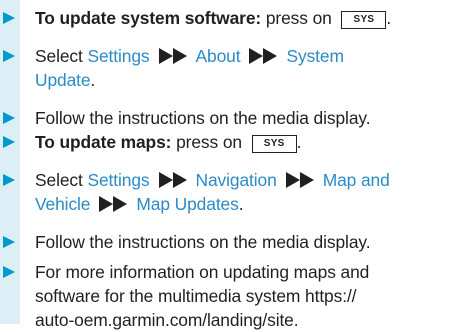 The image size is (459, 332). Describe the element at coordinates (187, 204) in the screenshot. I see `menu-map-updates: Map Updates` at that location.